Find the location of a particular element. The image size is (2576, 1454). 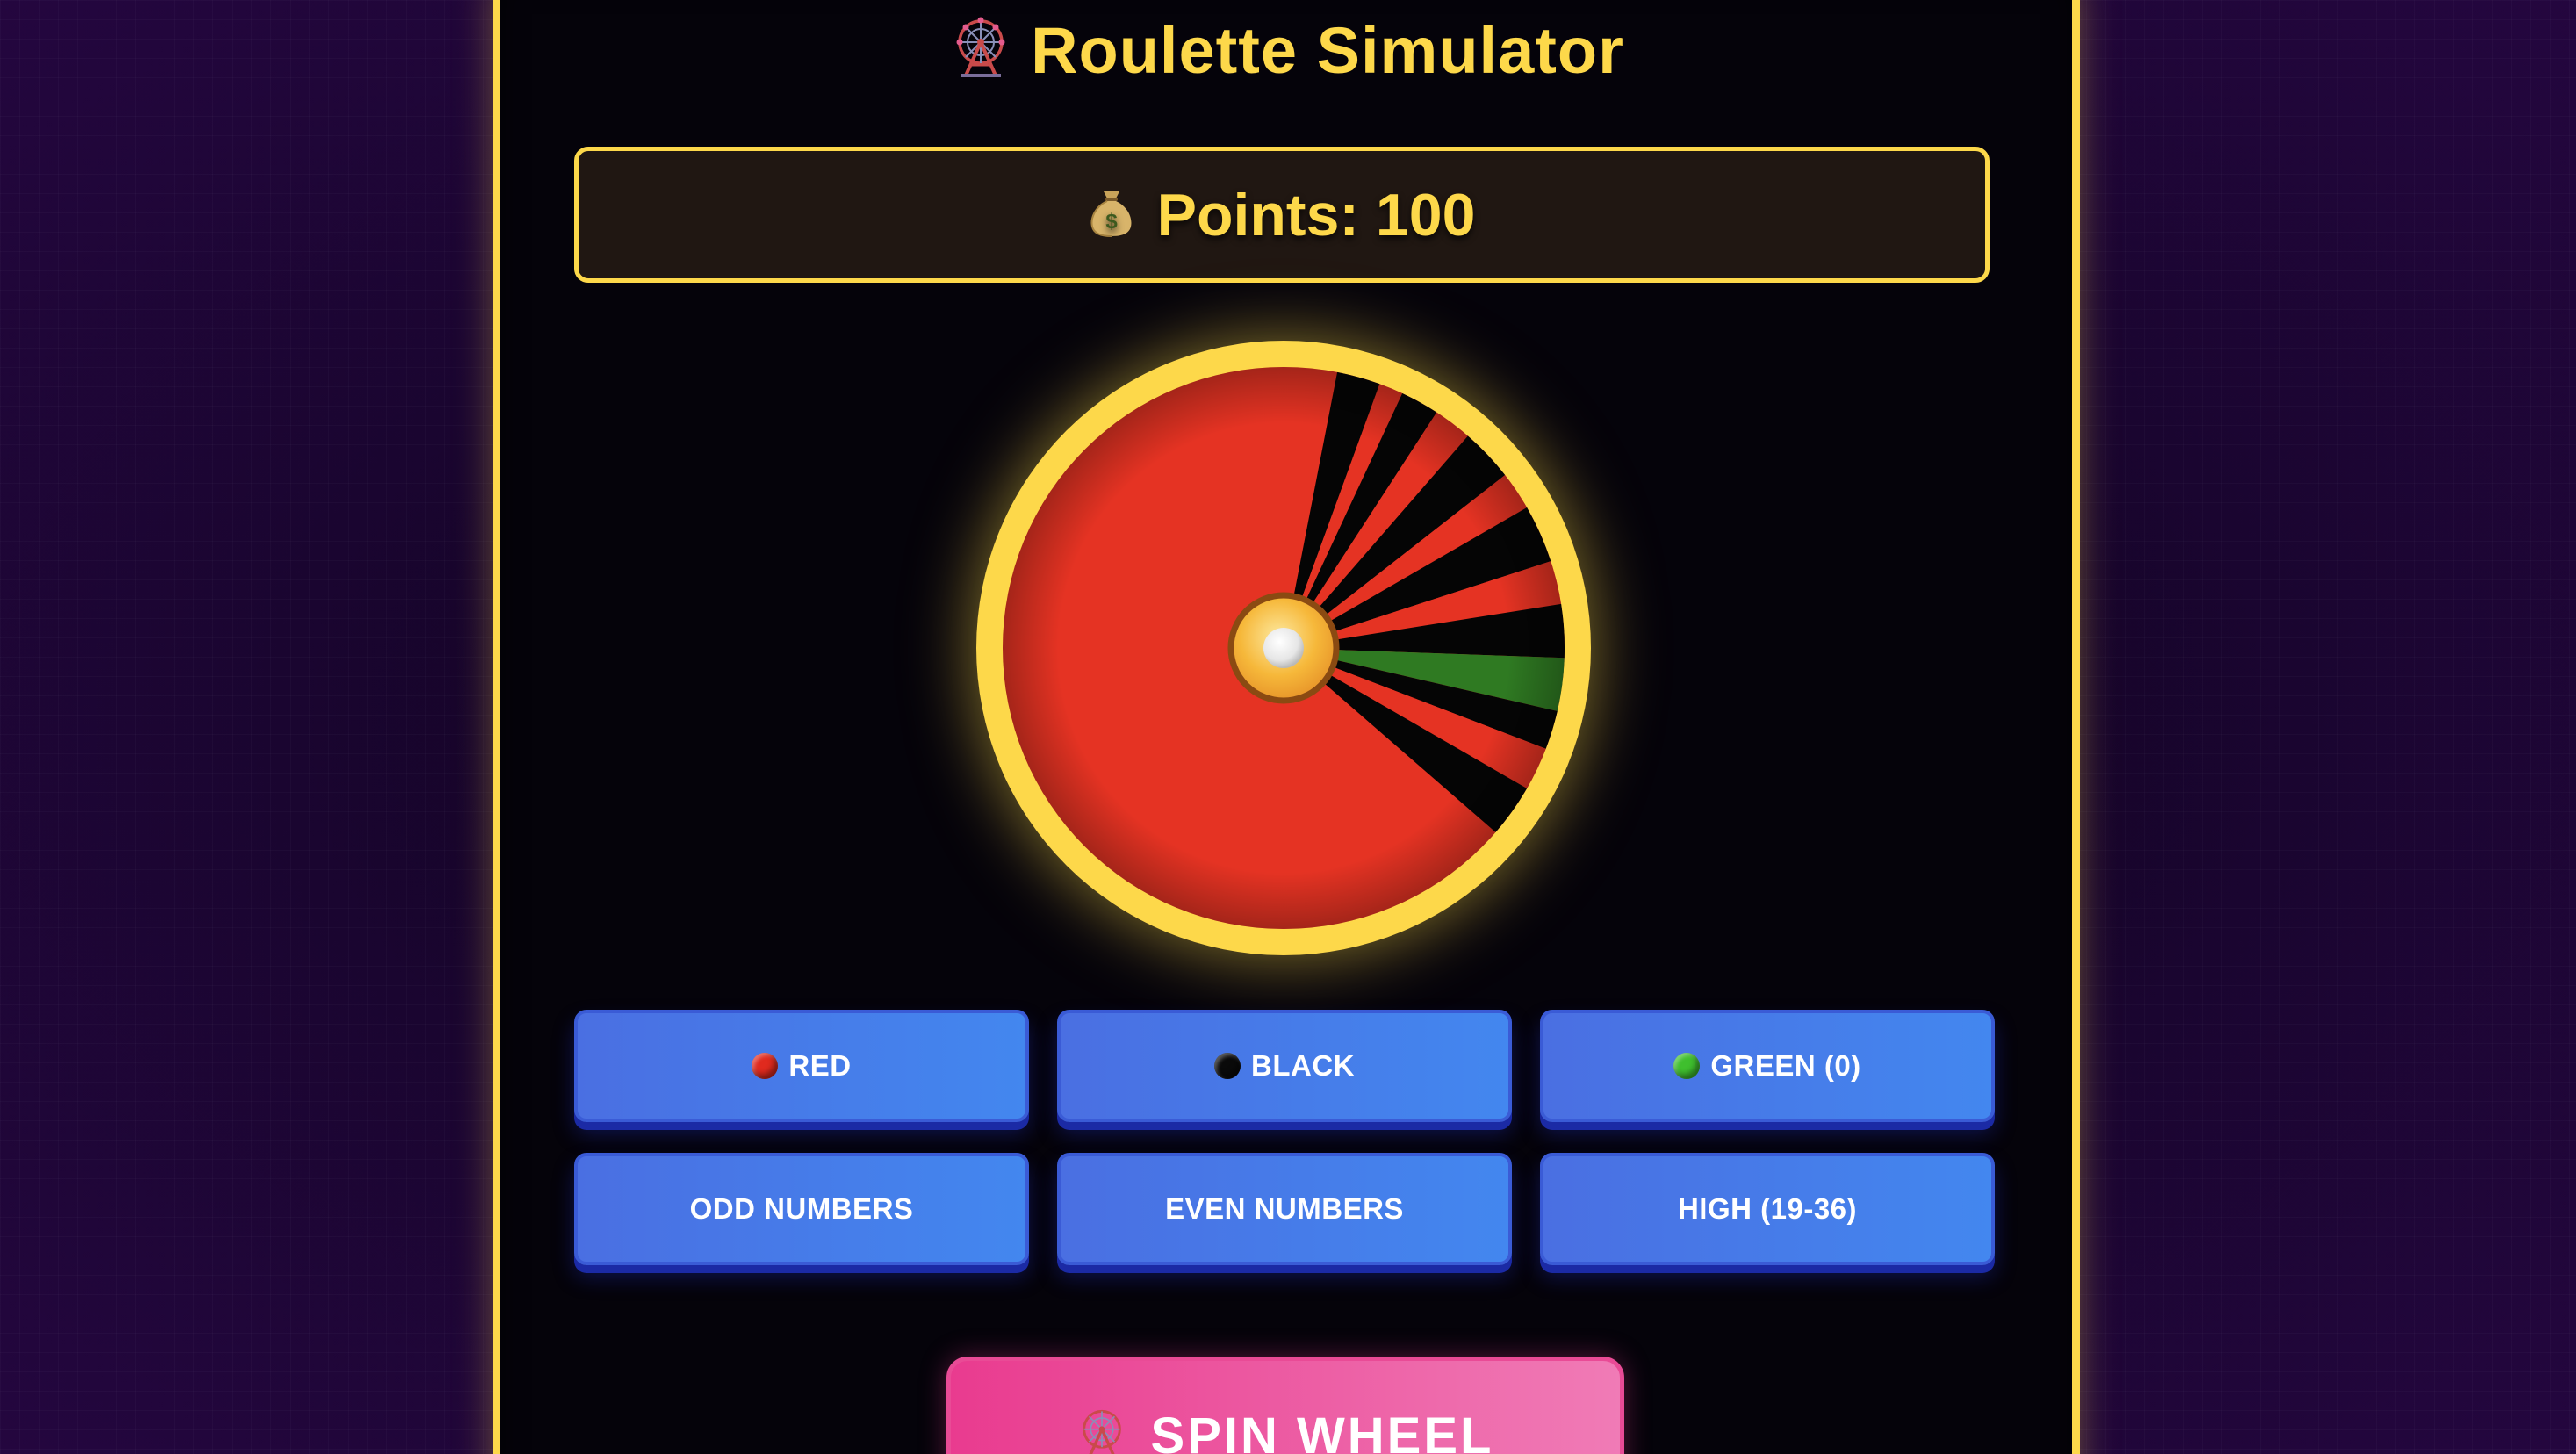

bet-black-label: BLACK is located at coordinates (1303, 1065).